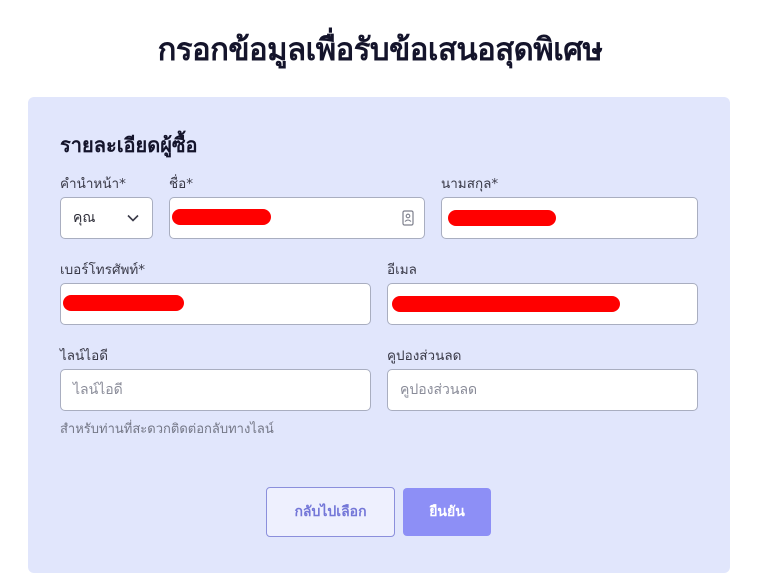  What do you see at coordinates (215, 390) in the screenshot?
I see `line-id-input: ไลน์ไอดี` at bounding box center [215, 390].